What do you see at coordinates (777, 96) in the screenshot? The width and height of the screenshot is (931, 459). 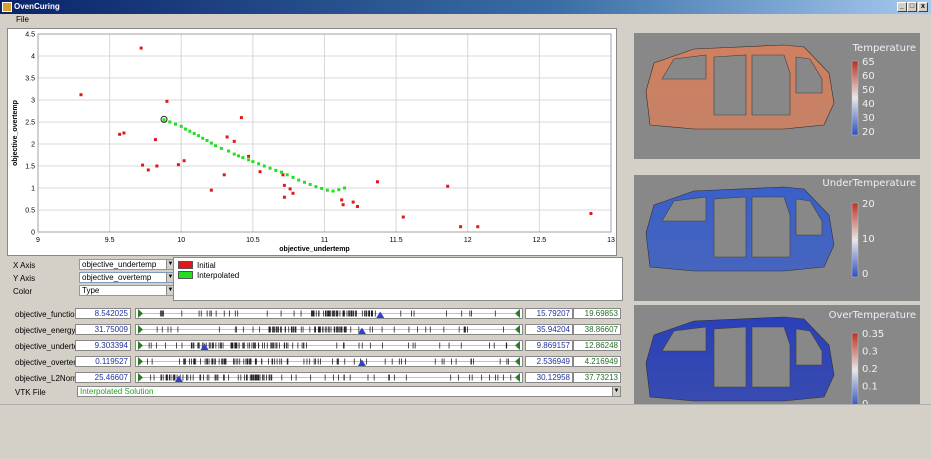 I see `view-temperature: 65 60 50 40 30 20 Temperature` at bounding box center [777, 96].